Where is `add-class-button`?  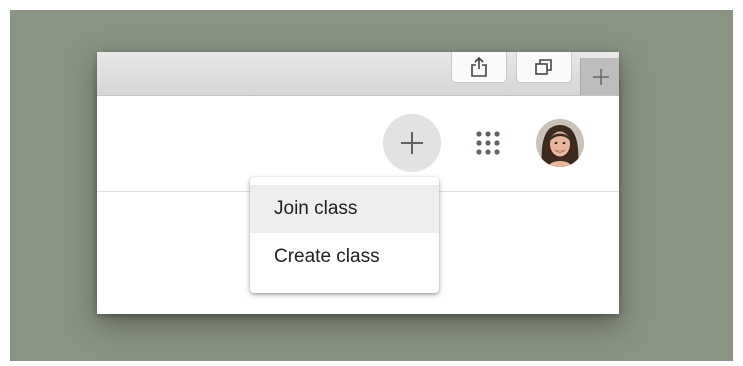
add-class-button is located at coordinates (412, 143).